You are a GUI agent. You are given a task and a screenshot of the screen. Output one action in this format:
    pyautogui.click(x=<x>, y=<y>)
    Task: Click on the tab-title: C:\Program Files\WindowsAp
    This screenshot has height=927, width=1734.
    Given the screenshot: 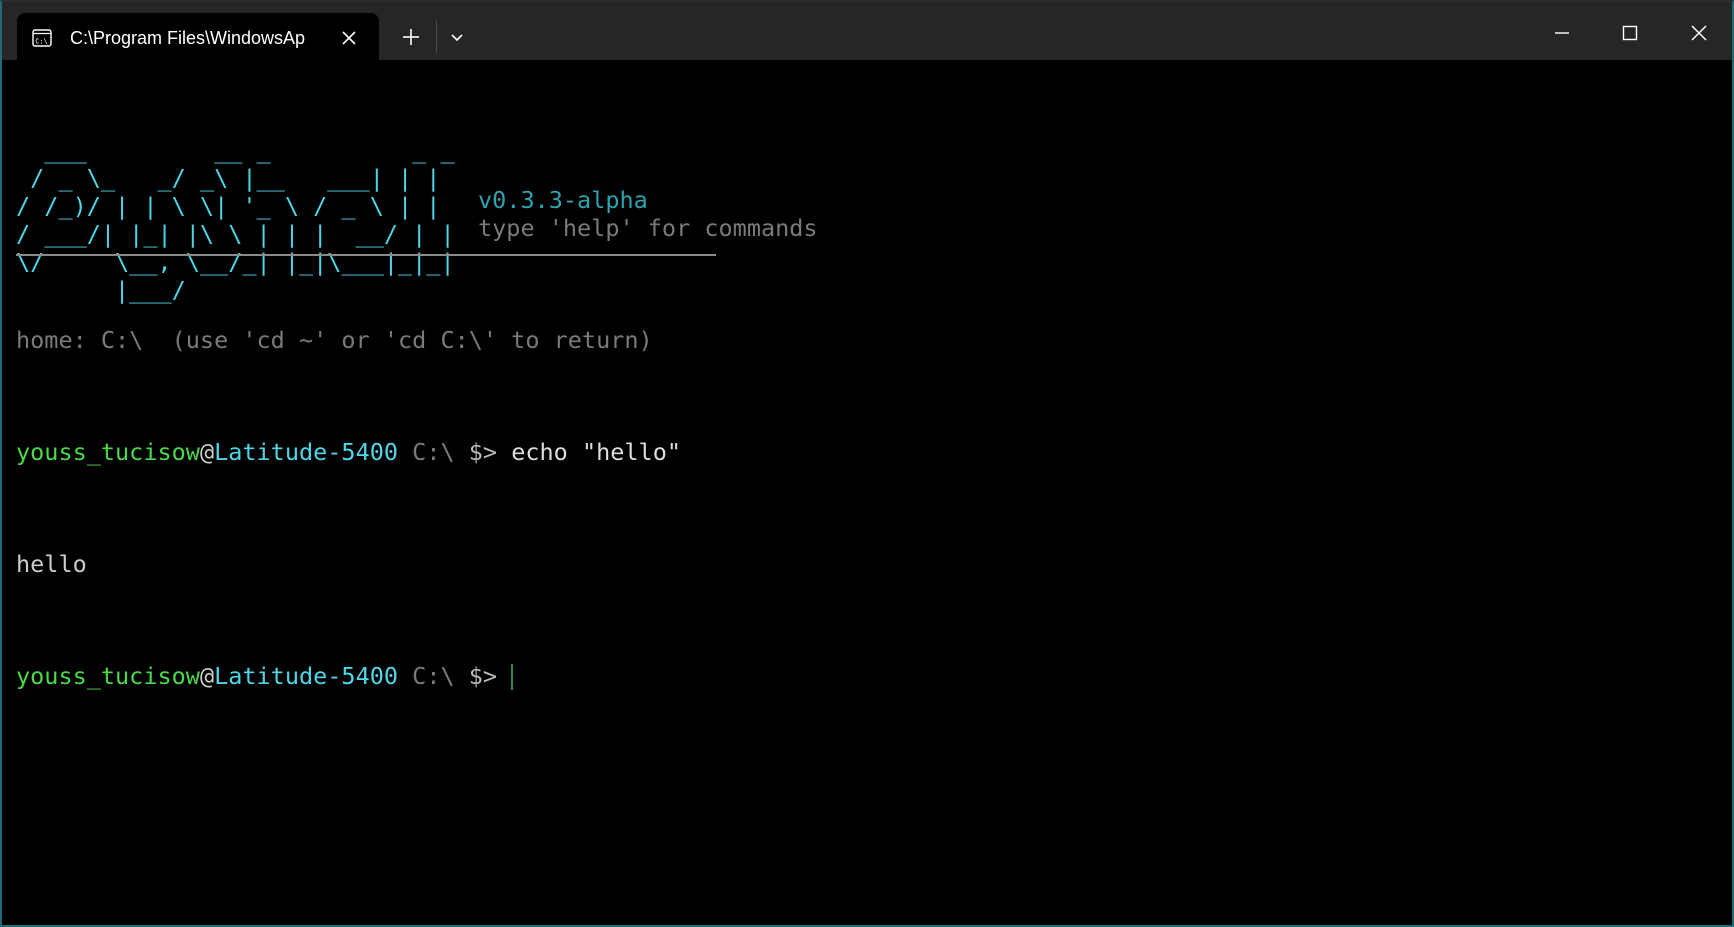 What is the action you would take?
    pyautogui.click(x=188, y=38)
    